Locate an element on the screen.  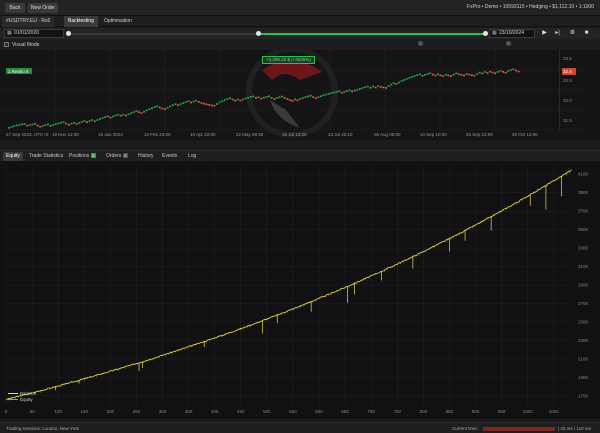
x-tick-label: 450 is located at coordinates (241, 411).